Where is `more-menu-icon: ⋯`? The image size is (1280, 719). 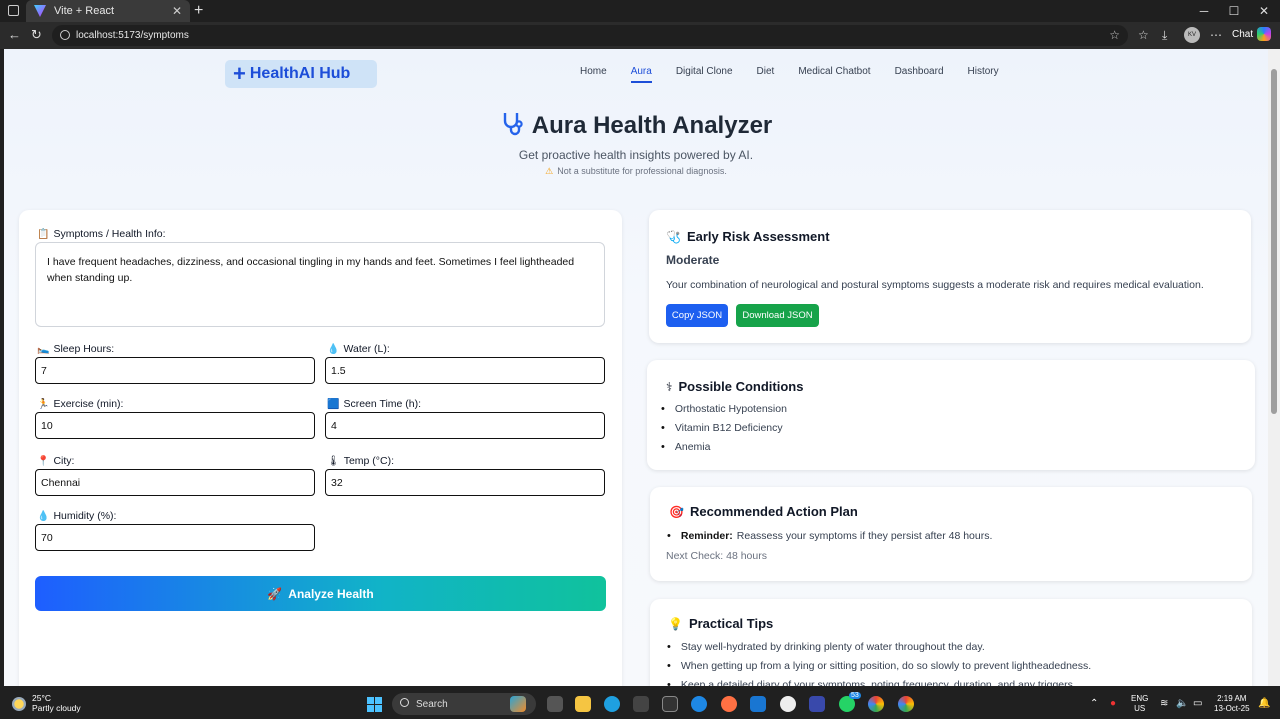 more-menu-icon: ⋯ is located at coordinates (1216, 35).